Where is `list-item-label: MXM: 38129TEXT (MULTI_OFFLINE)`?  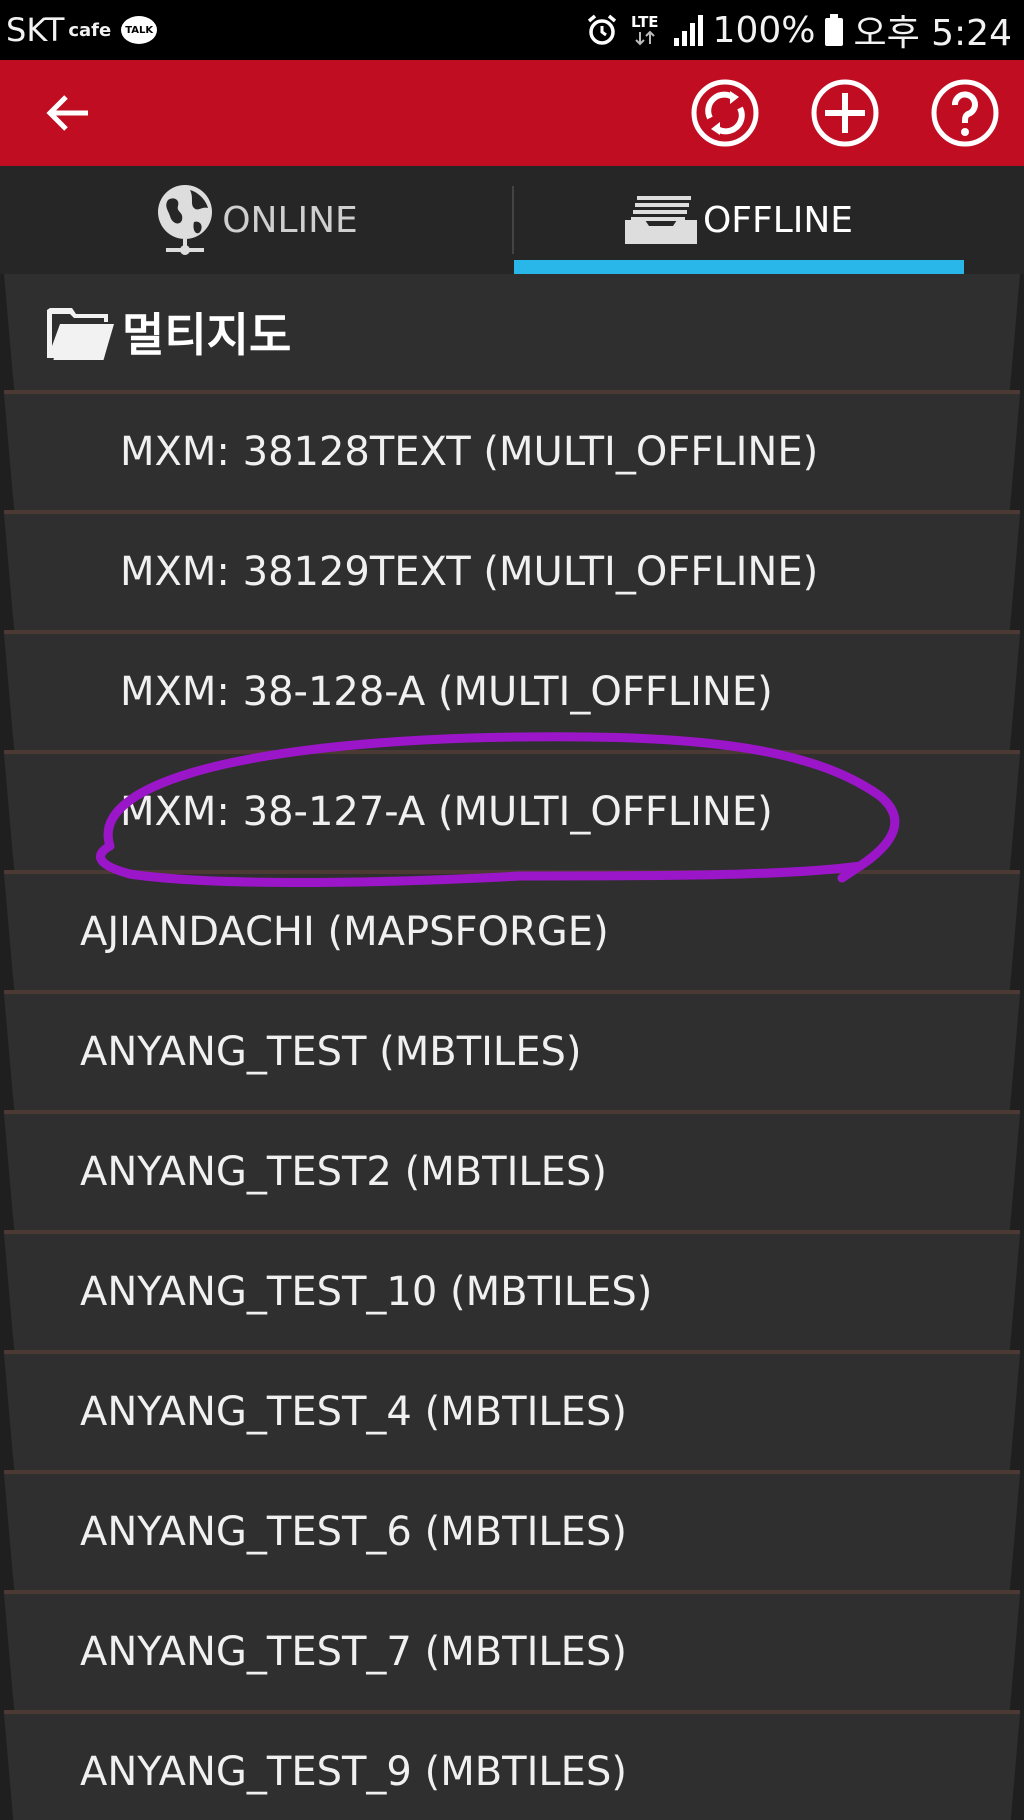 list-item-label: MXM: 38129TEXT (MULTI_OFFLINE) is located at coordinates (469, 572).